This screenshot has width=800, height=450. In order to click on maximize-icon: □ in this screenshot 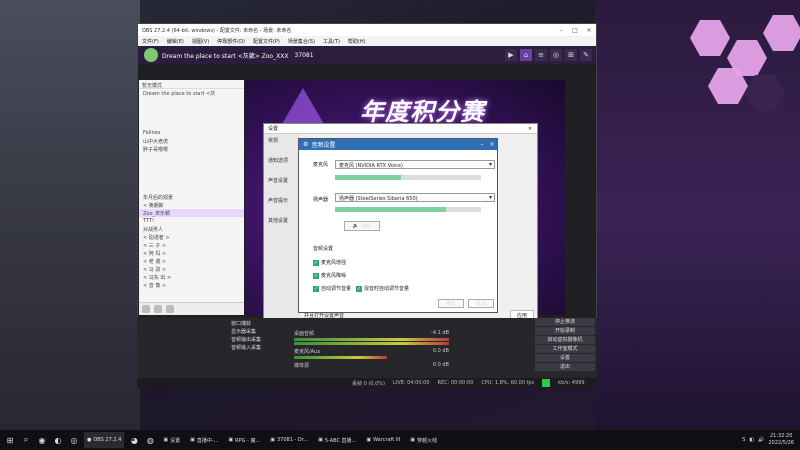, I will do `click(575, 30)`.